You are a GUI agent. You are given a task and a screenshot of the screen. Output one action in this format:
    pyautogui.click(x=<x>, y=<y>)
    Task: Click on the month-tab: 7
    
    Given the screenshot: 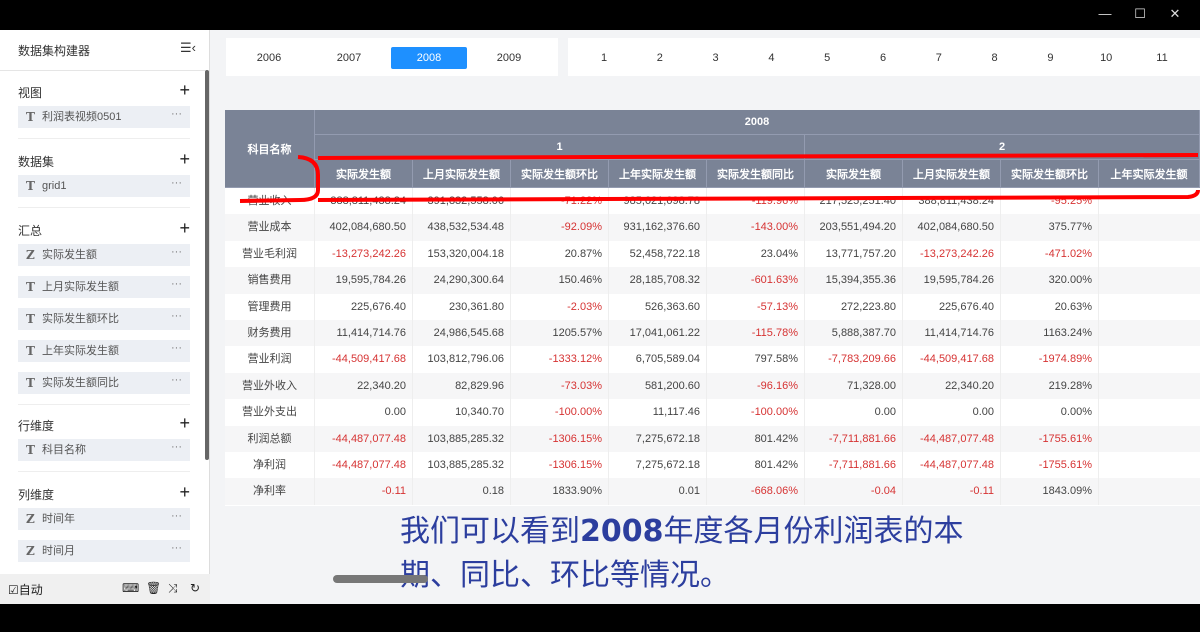 What is the action you would take?
    pyautogui.click(x=939, y=58)
    